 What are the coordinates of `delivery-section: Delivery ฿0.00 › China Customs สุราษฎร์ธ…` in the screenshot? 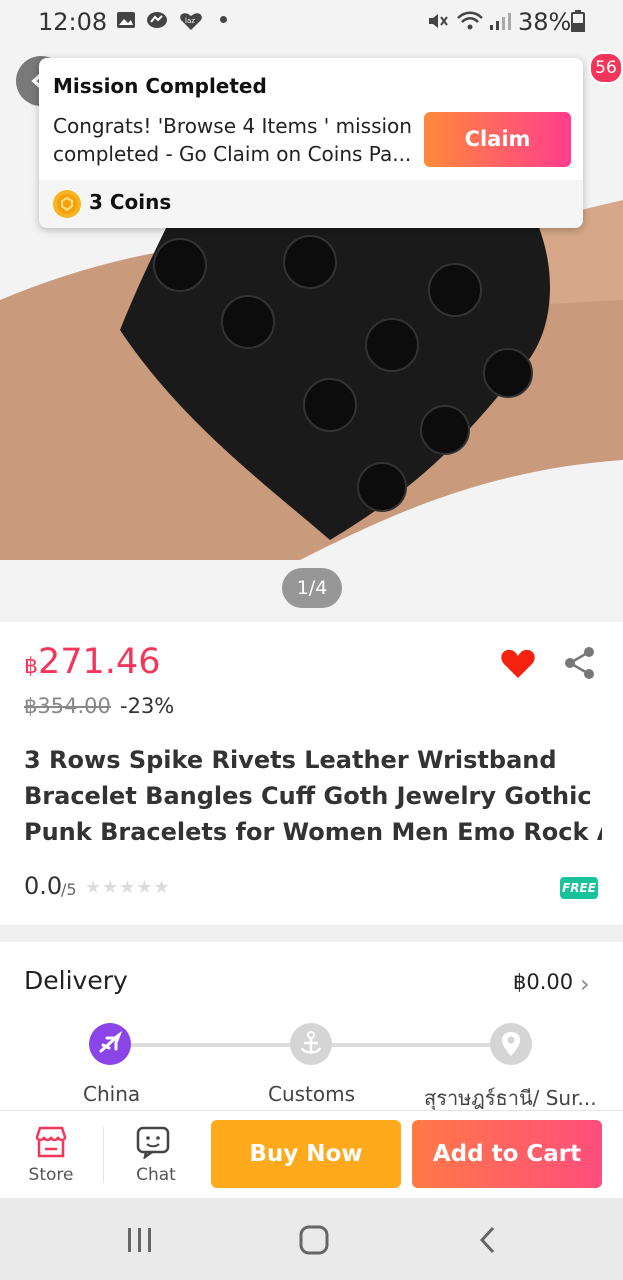 It's located at (311, 1027).